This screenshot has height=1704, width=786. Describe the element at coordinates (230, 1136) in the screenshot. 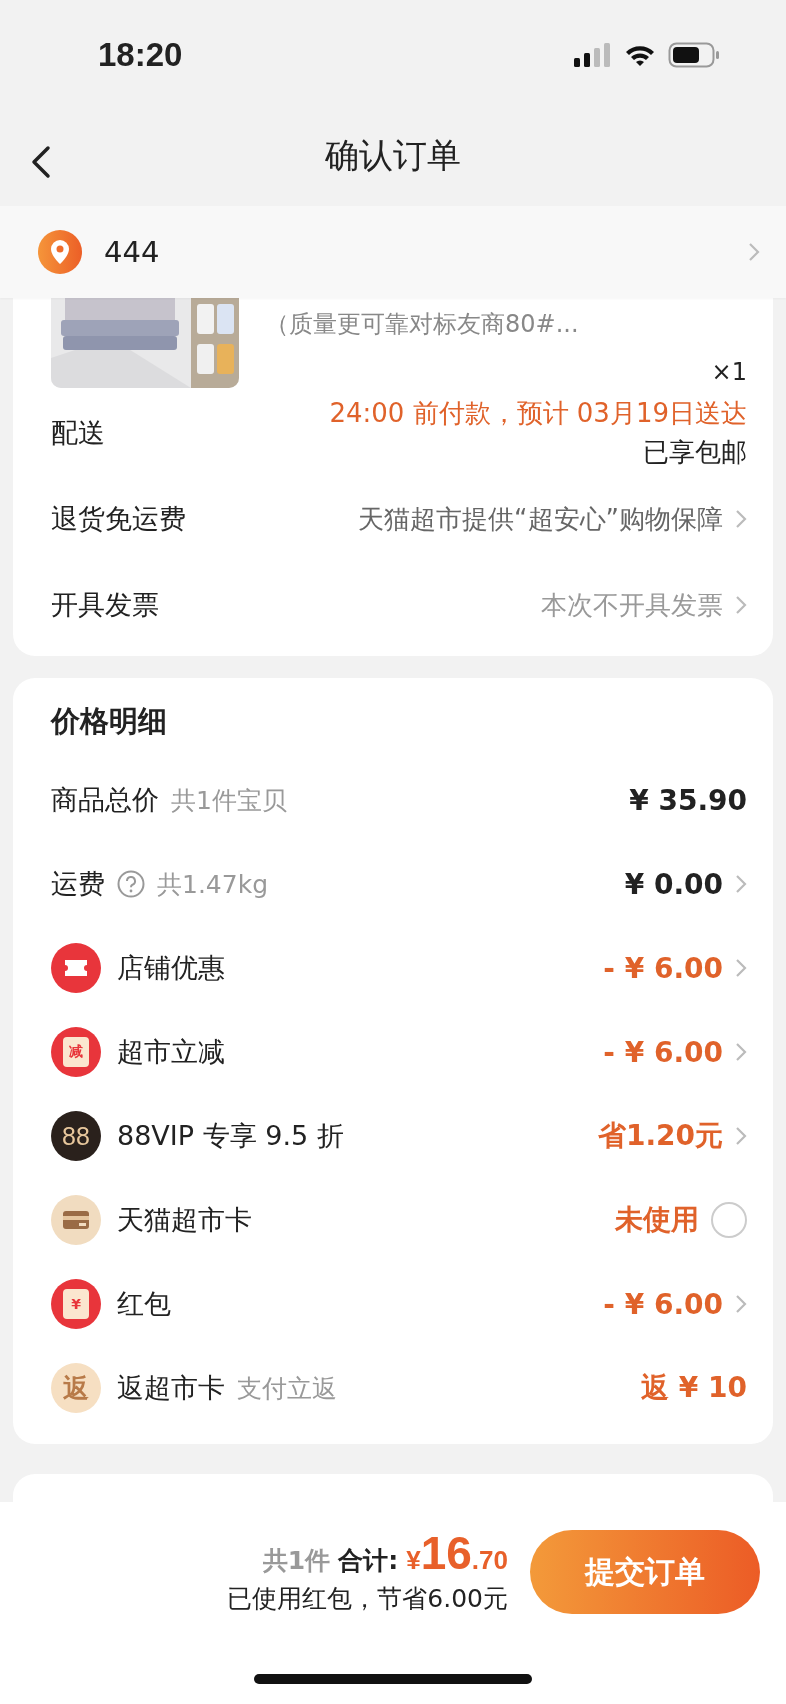

I see `row-label: 88VIP 专享 9.5 折` at that location.